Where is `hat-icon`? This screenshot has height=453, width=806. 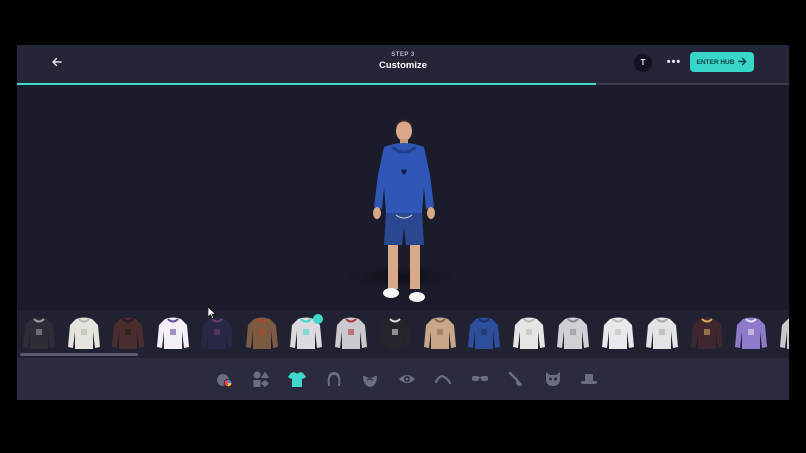
hat-icon is located at coordinates (589, 379).